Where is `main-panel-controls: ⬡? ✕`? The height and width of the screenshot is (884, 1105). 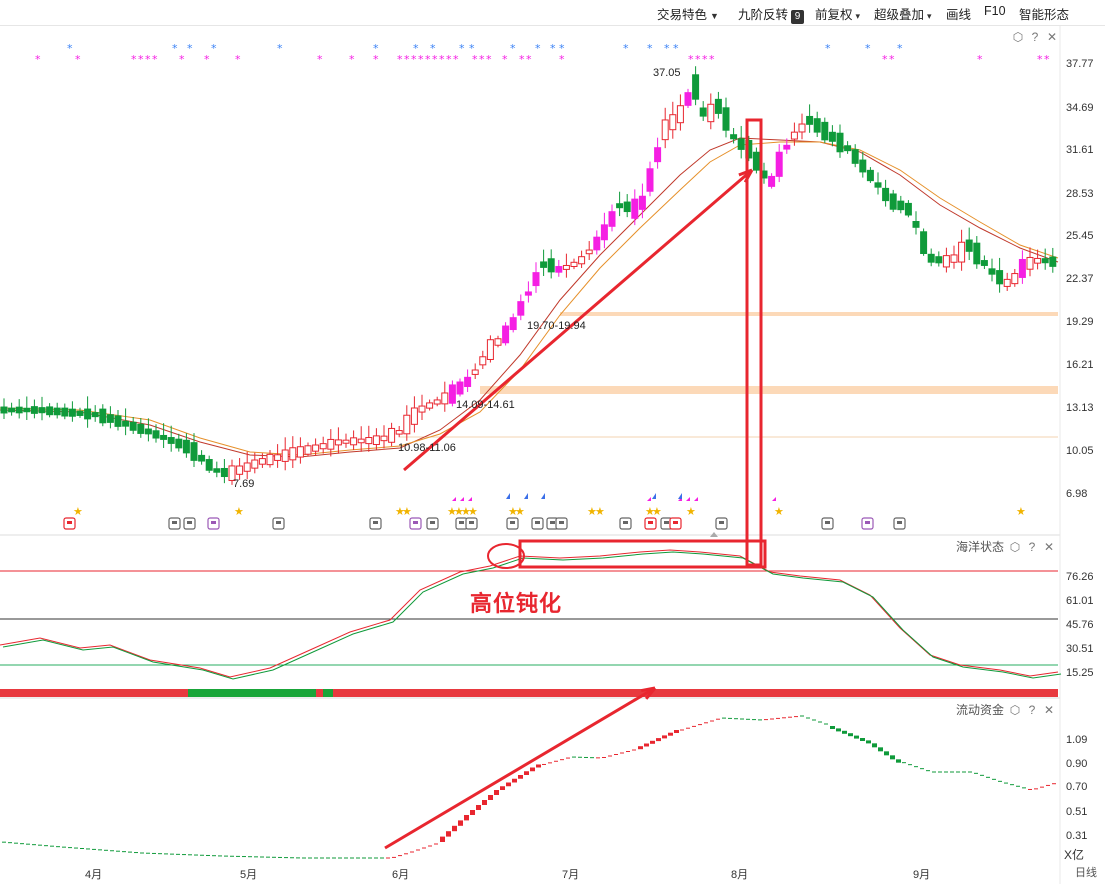
main-panel-controls: ⬡? ✕ is located at coordinates (1032, 37).